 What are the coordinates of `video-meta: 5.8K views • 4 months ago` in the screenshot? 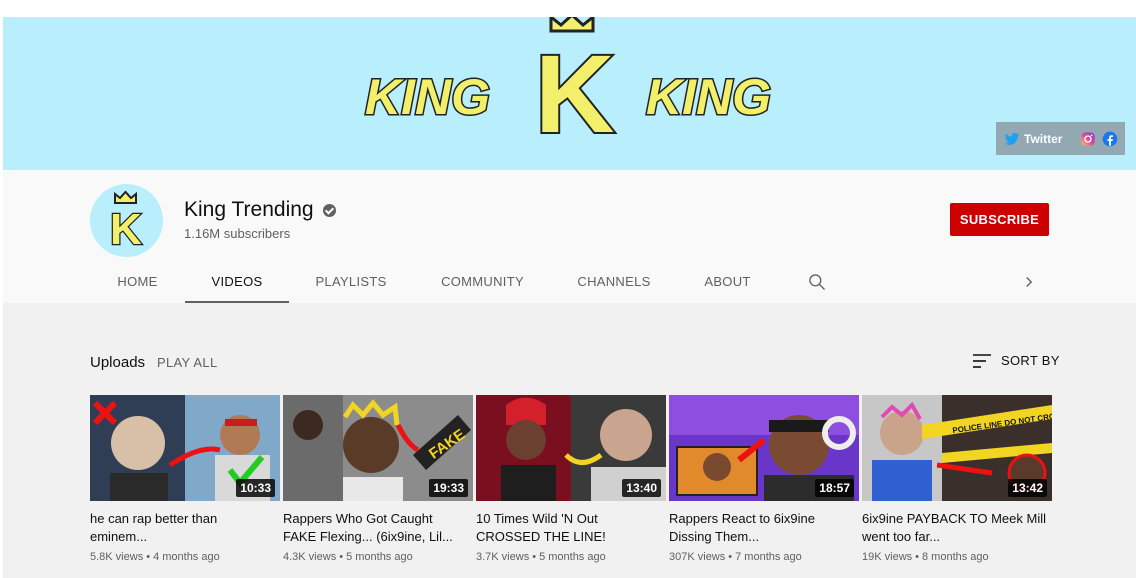 It's located at (155, 557).